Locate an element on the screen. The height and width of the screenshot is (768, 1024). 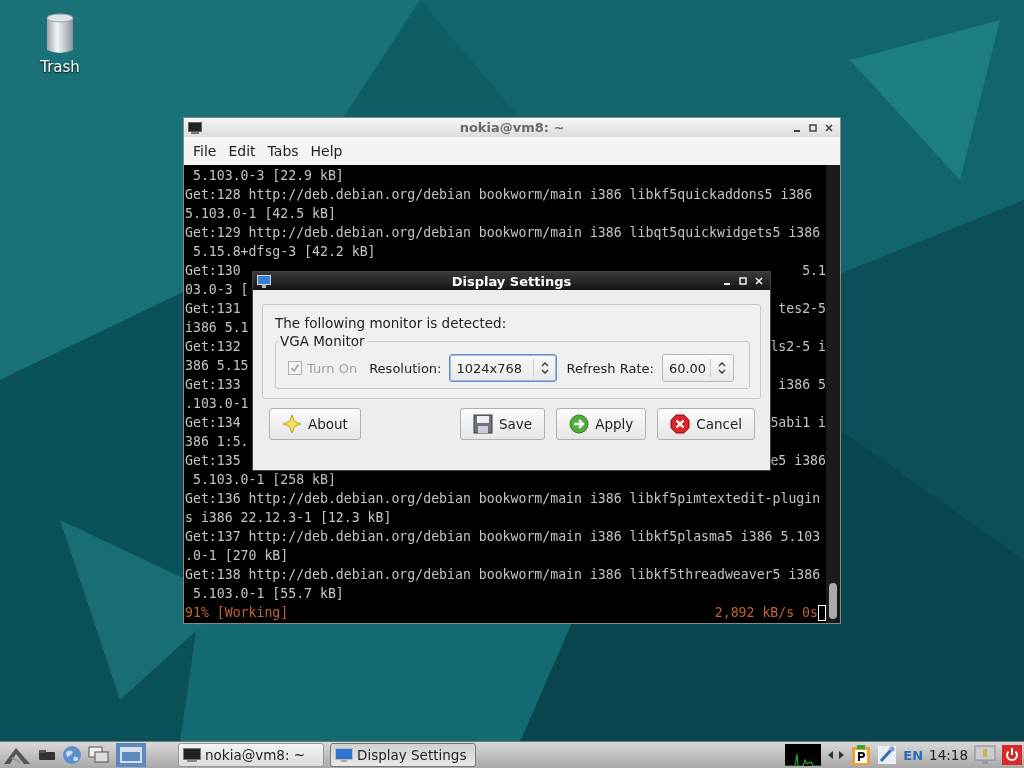
terminal-line: ls2-5 i is located at coordinates (798, 347).